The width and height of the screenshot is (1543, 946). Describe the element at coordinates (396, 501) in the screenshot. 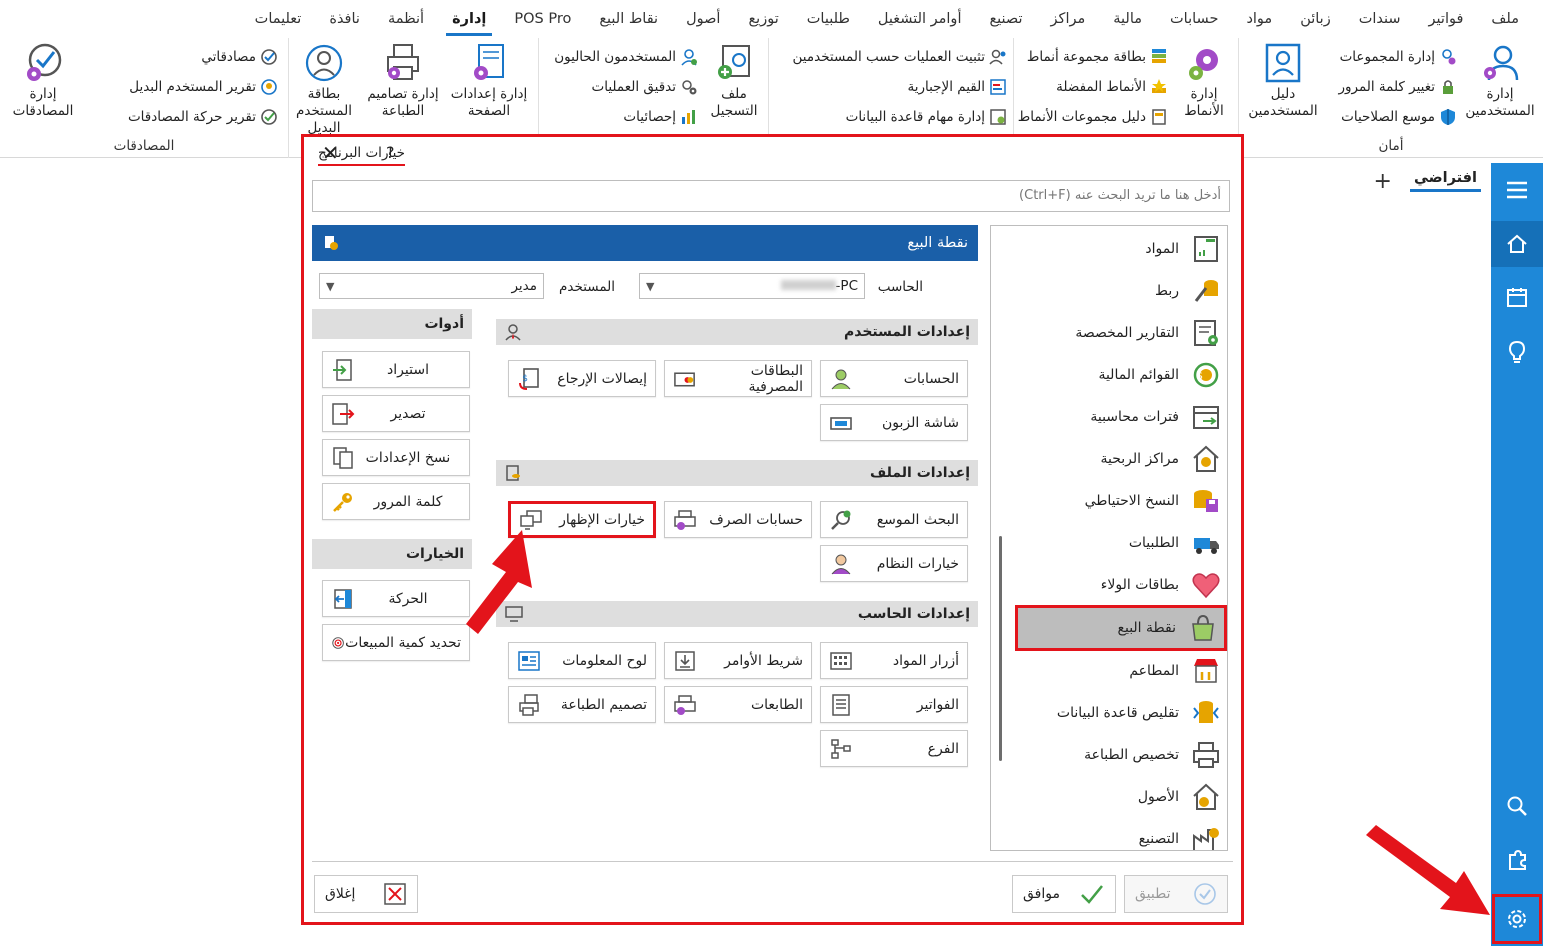

I see `password-tile: كلمة المرور` at that location.